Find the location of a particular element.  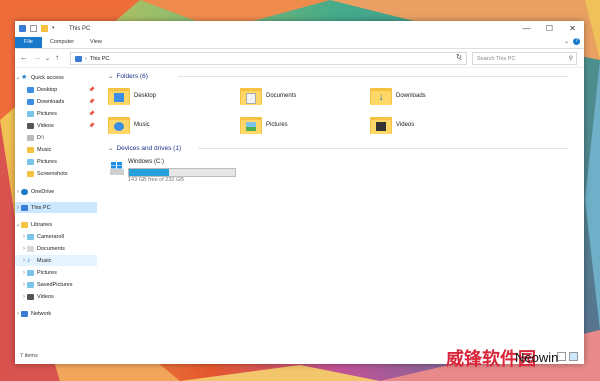

nav-this-pc: › This PC is located at coordinates (56, 207).